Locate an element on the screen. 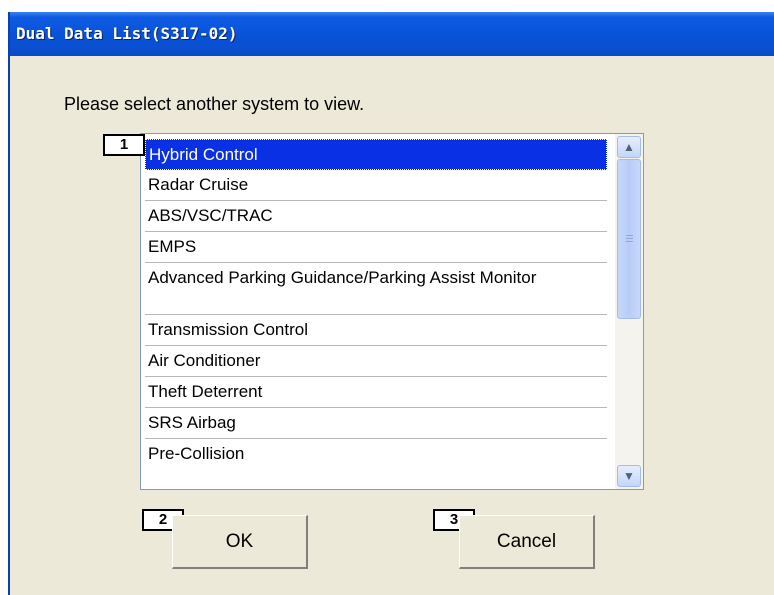 This screenshot has height=595, width=774. window-title: Dual Data List(S317-02) is located at coordinates (127, 33).